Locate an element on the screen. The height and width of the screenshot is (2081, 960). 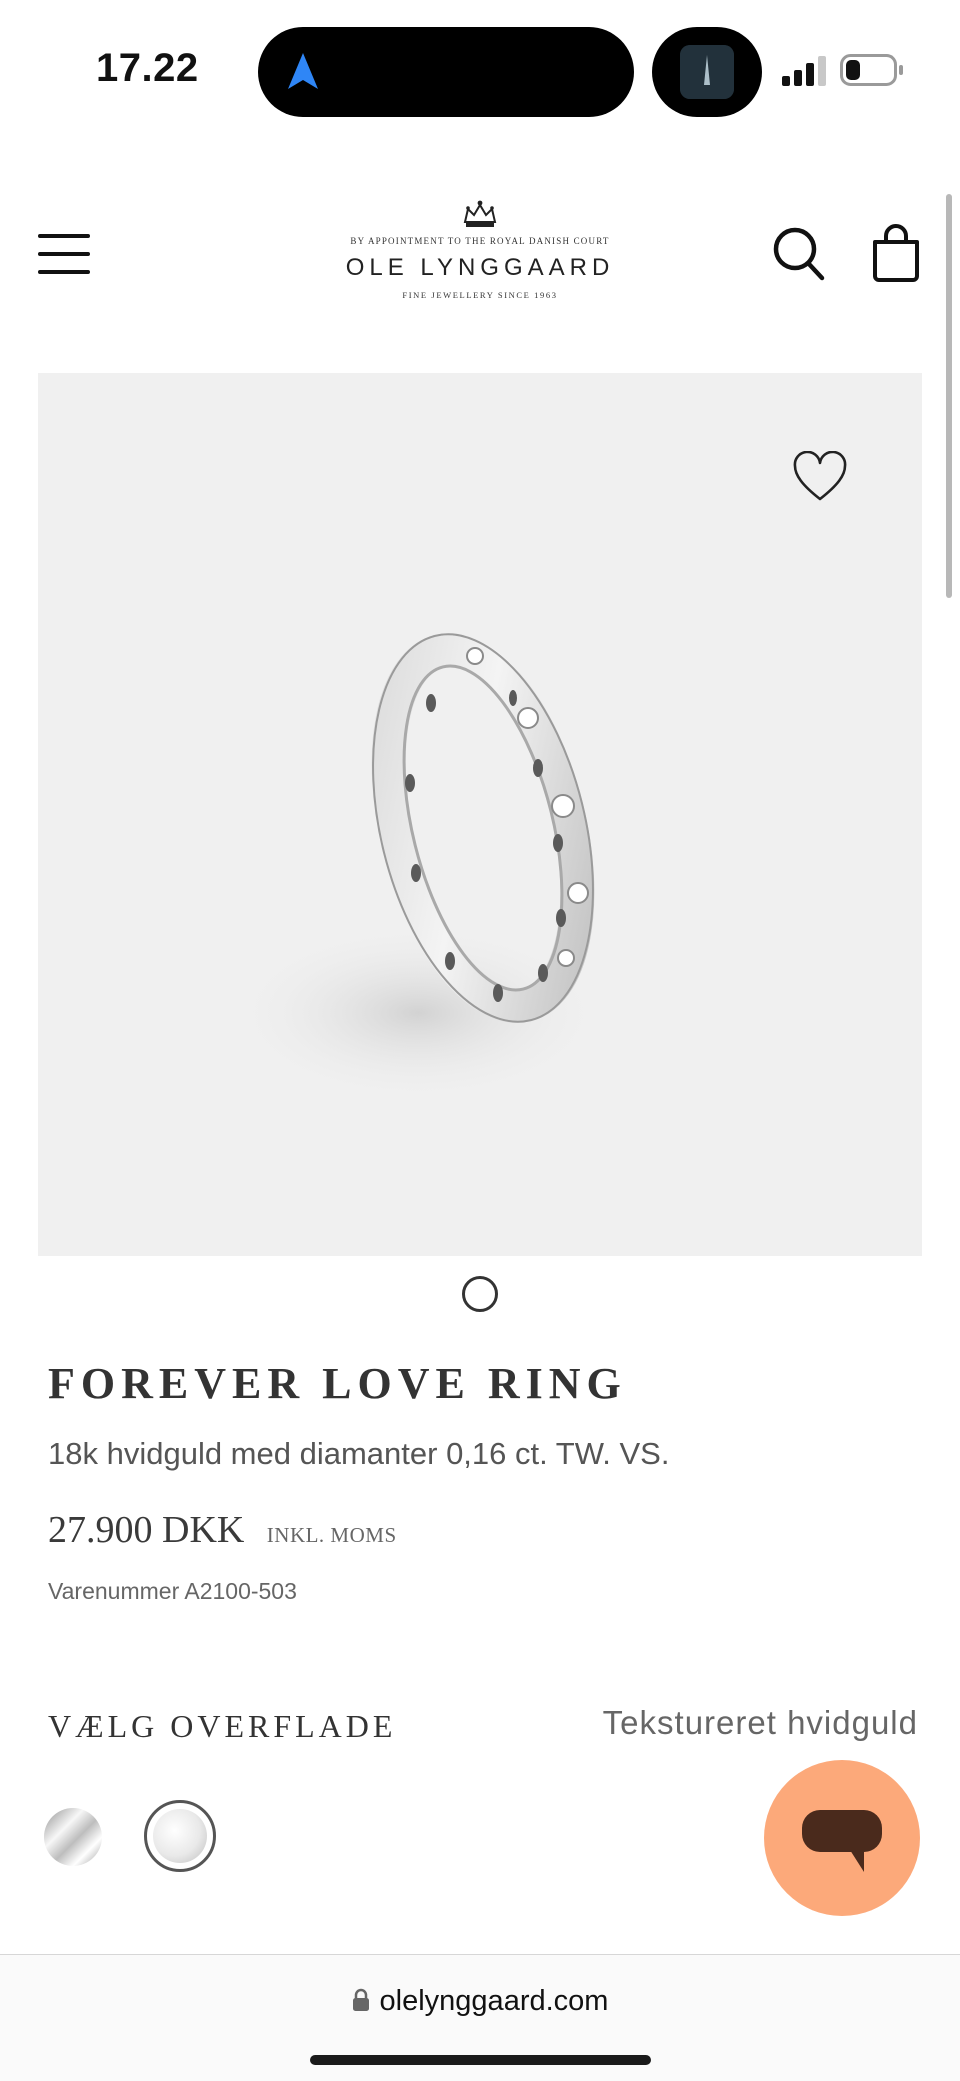
chat-button is located at coordinates (842, 1838).